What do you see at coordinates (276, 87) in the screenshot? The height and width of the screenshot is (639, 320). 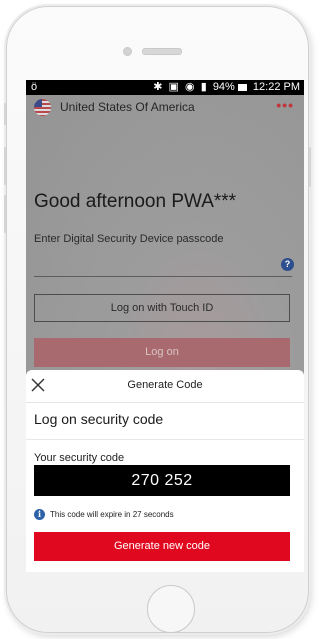 I see `clock: 12:22 PM` at bounding box center [276, 87].